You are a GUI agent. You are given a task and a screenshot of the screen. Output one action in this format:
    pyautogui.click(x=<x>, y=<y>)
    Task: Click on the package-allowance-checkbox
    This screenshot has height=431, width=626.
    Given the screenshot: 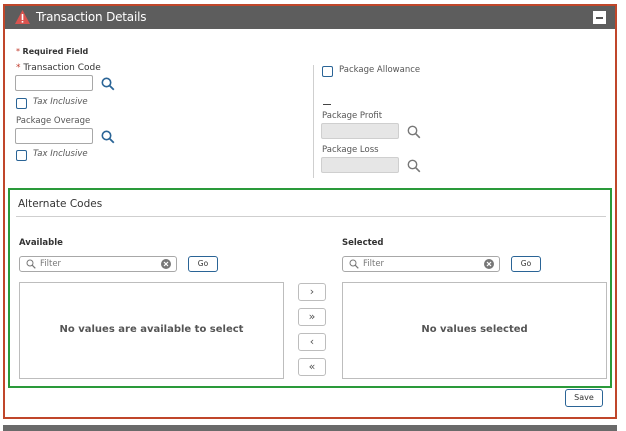 What is the action you would take?
    pyautogui.click(x=327, y=71)
    